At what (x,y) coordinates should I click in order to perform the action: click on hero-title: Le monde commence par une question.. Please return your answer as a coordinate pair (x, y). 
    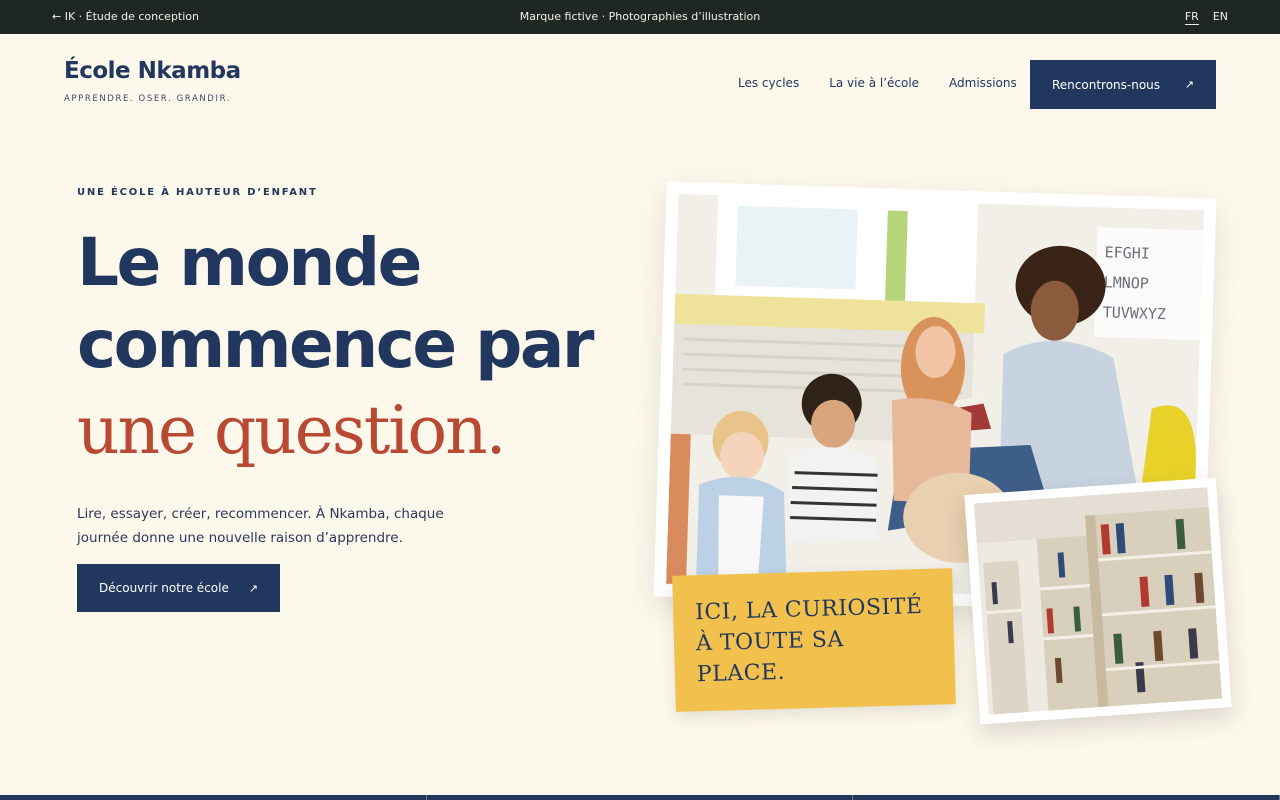
    Looking at the image, I should click on (335, 347).